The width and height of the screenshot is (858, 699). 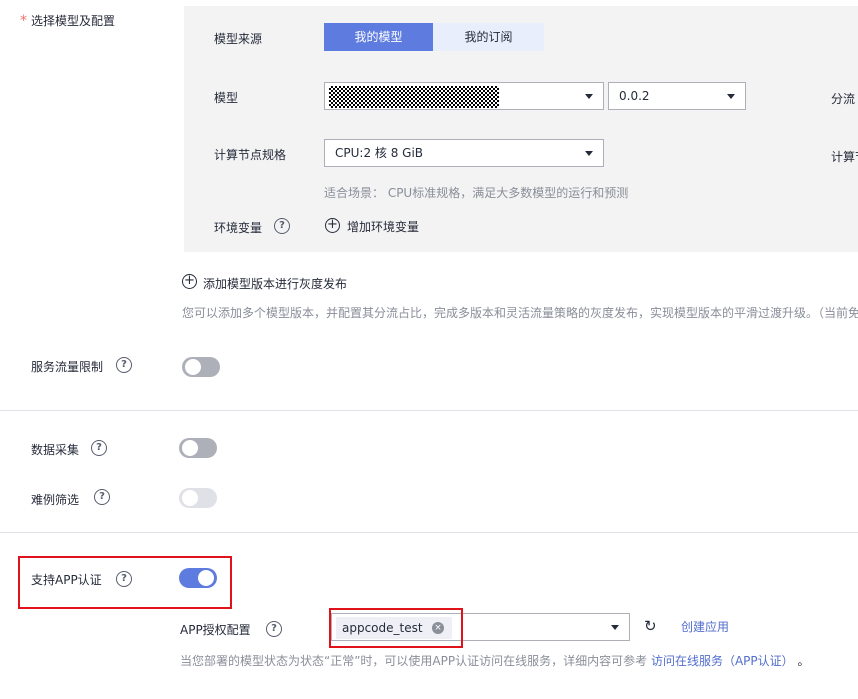 I want to click on model-version-value: 0.0.2, so click(x=634, y=96).